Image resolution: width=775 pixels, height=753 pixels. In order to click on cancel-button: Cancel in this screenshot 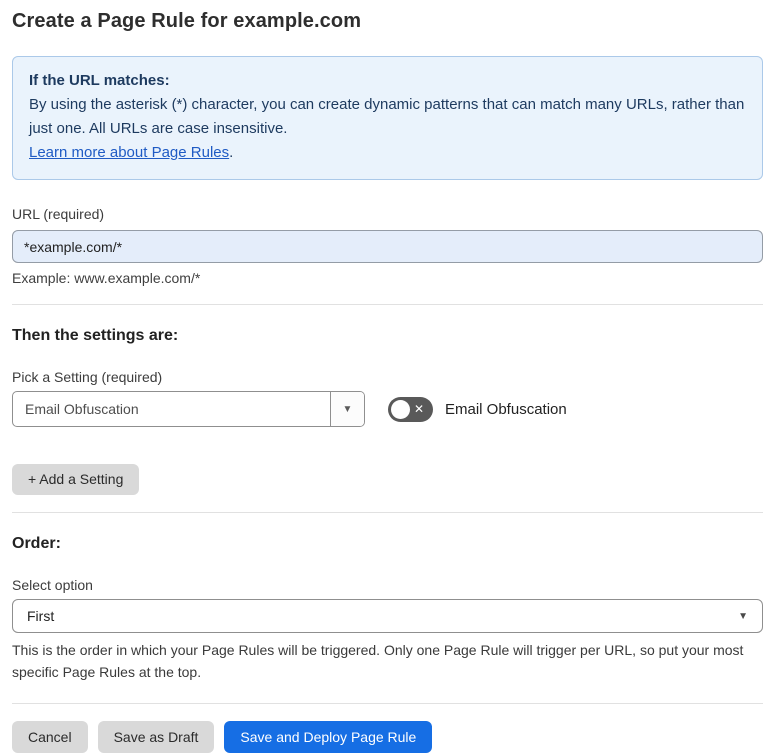, I will do `click(50, 737)`.